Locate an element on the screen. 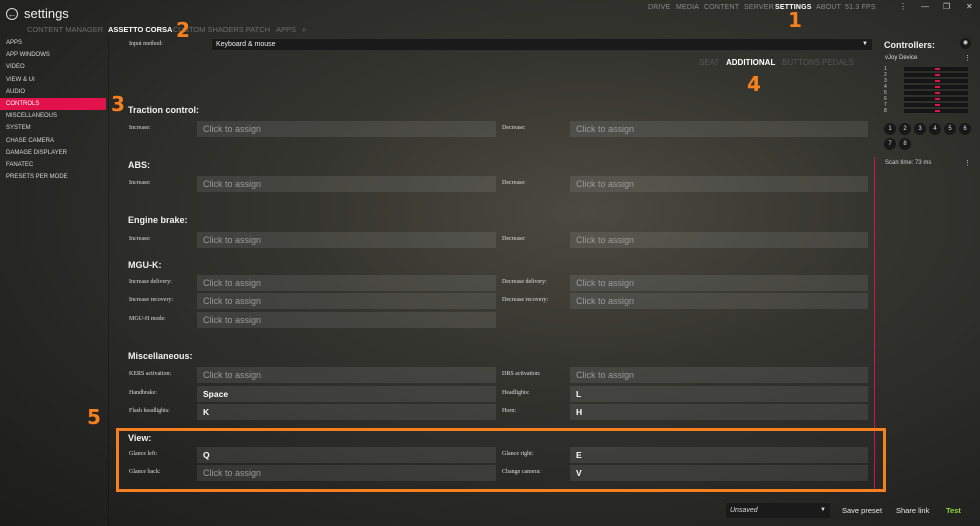 This screenshot has width=980, height=526. tab-buttons: BUTTONS is located at coordinates (801, 62).